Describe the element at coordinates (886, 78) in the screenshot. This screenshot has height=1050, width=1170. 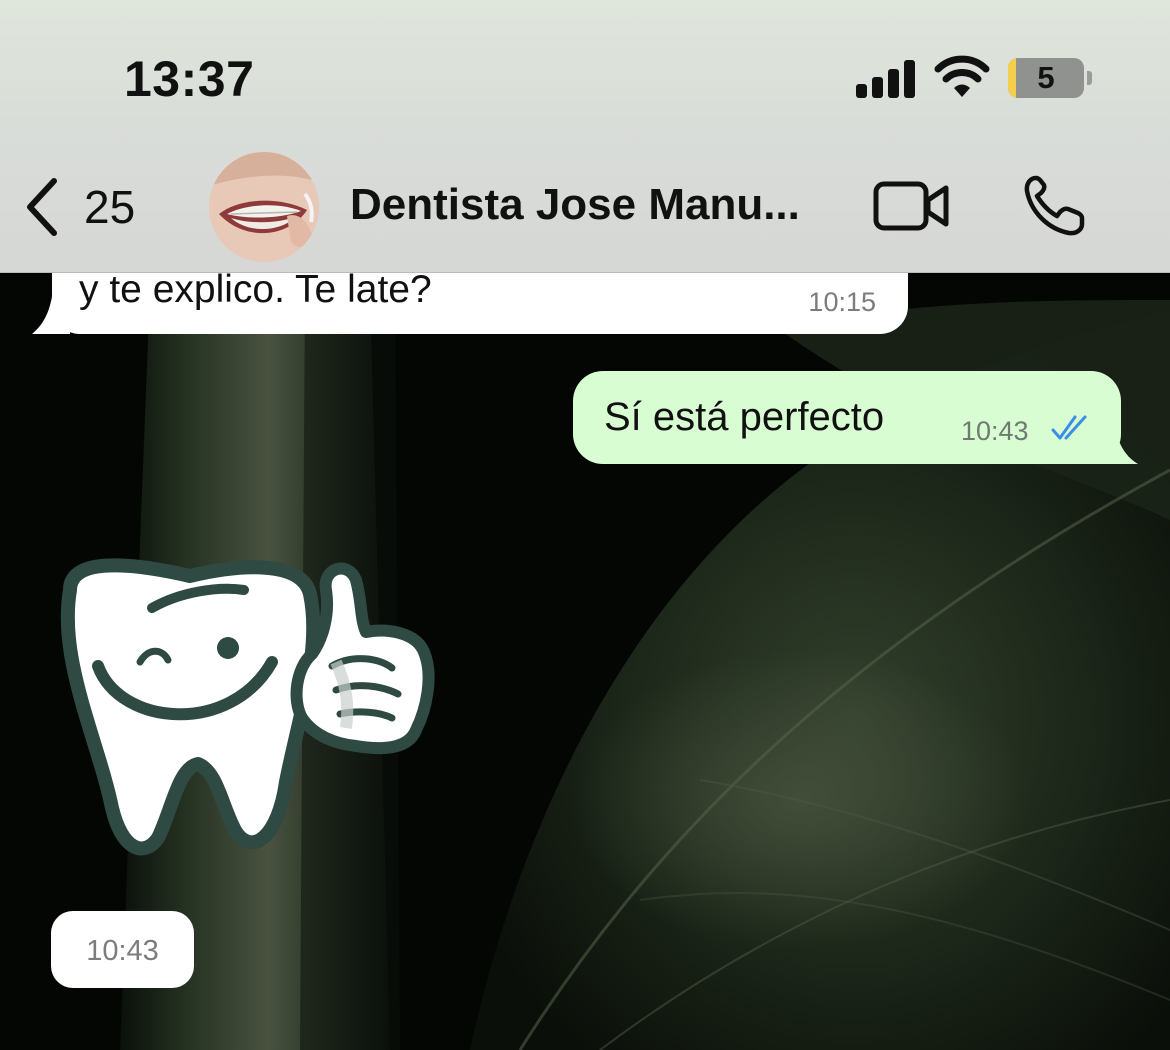
I see `signal-icon` at that location.